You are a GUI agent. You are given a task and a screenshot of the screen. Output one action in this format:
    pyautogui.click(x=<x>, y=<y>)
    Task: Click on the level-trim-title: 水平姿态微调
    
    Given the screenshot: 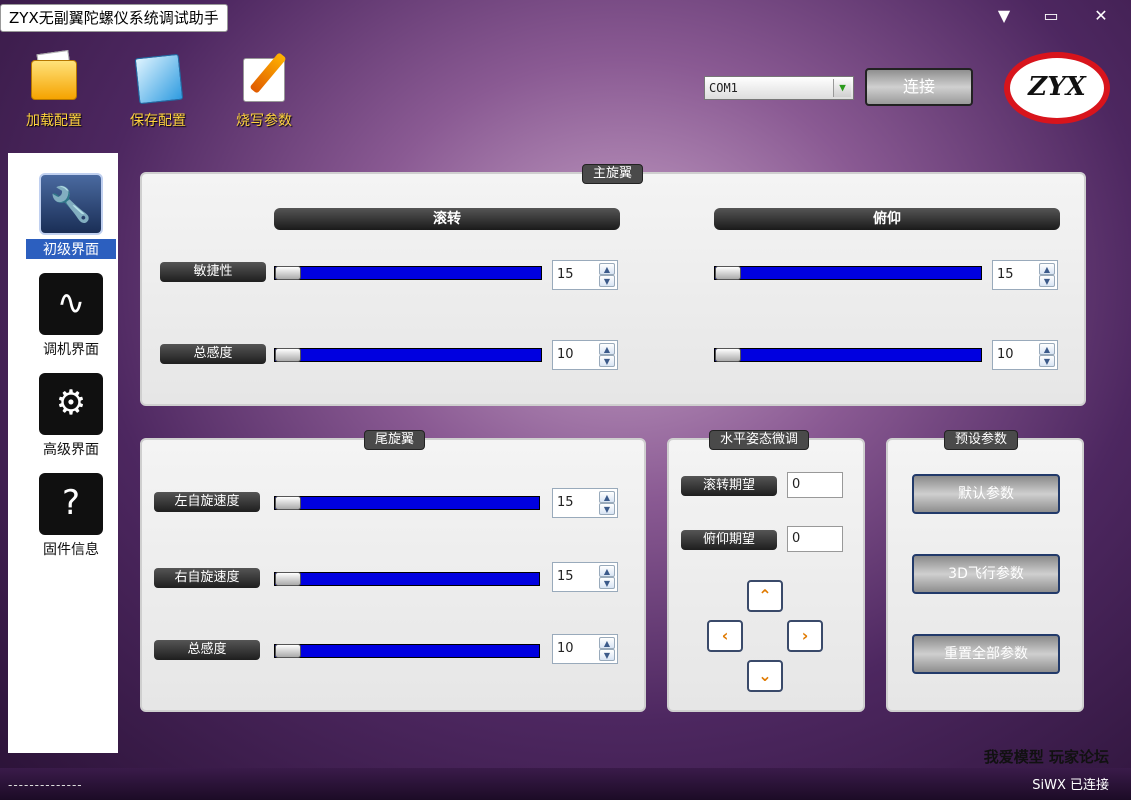 What is the action you would take?
    pyautogui.click(x=759, y=440)
    